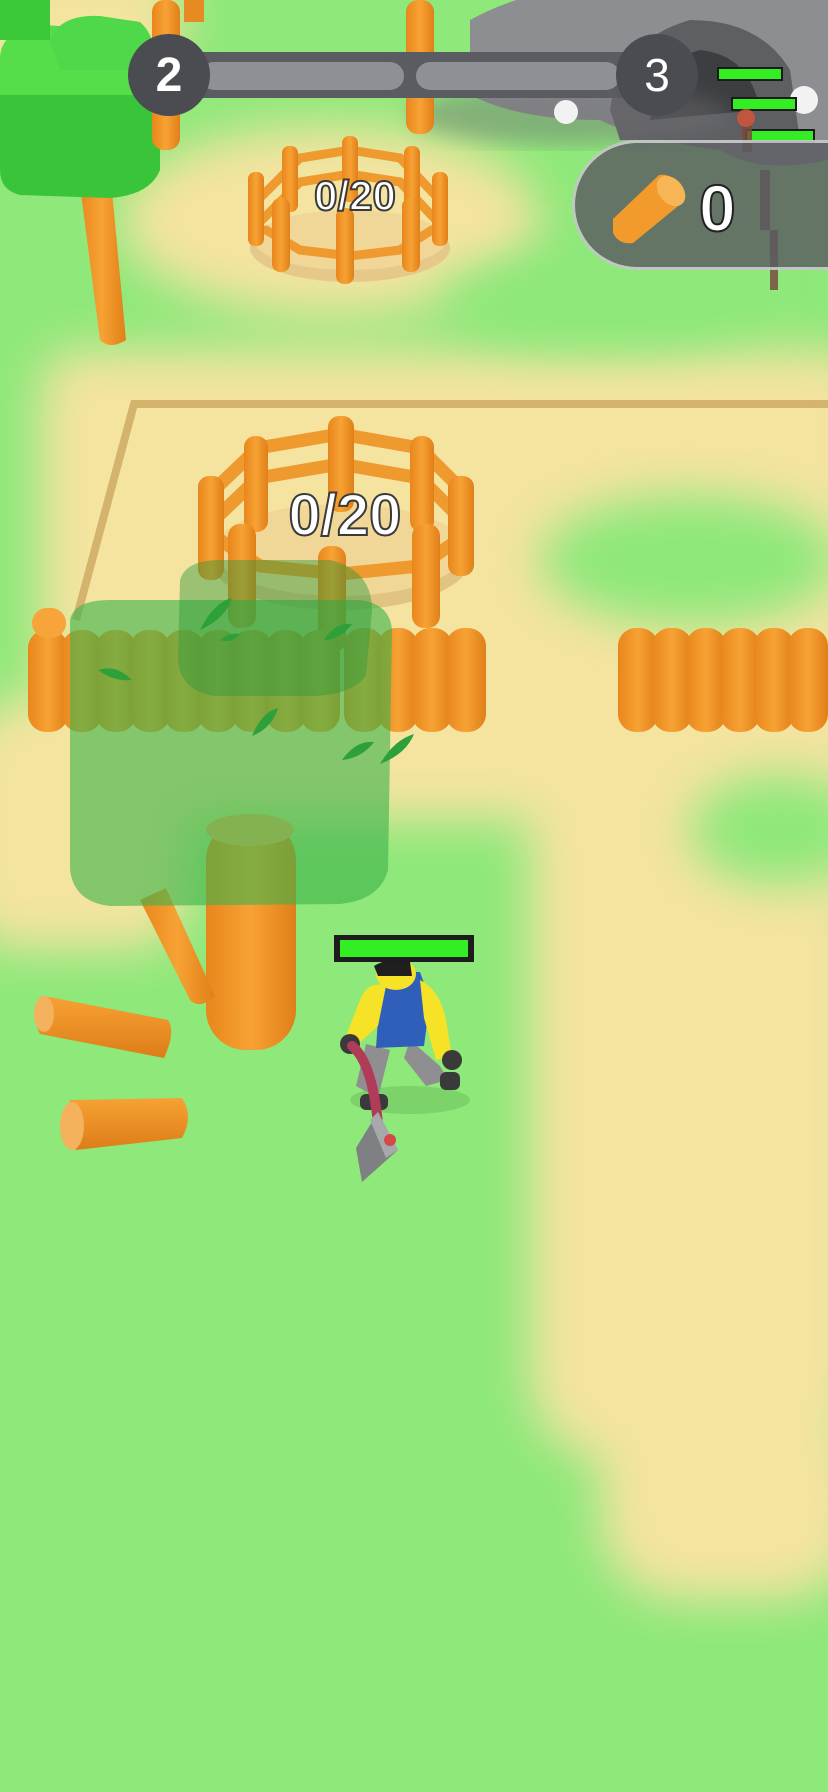 The height and width of the screenshot is (1792, 828). Describe the element at coordinates (723, 680) in the screenshot. I see `log-fence-right` at that location.